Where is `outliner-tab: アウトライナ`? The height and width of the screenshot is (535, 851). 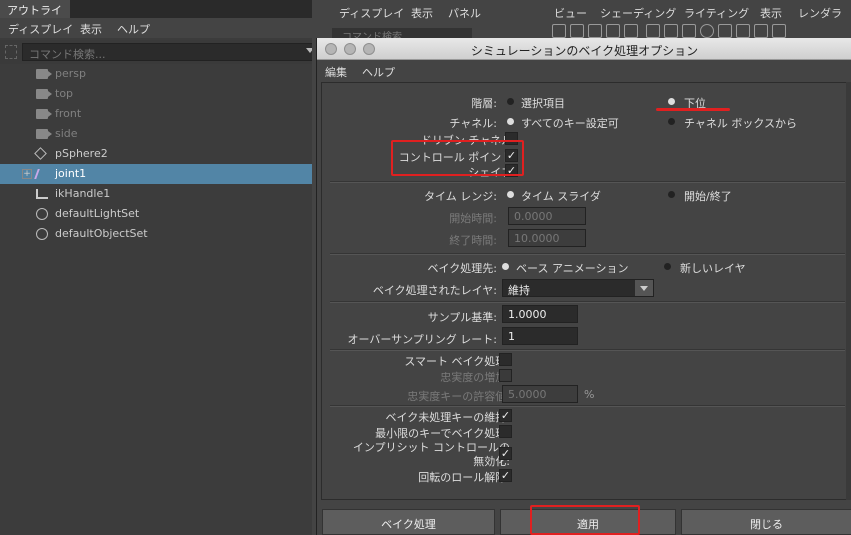
outliner-tab: アウトライナ is located at coordinates (35, 16).